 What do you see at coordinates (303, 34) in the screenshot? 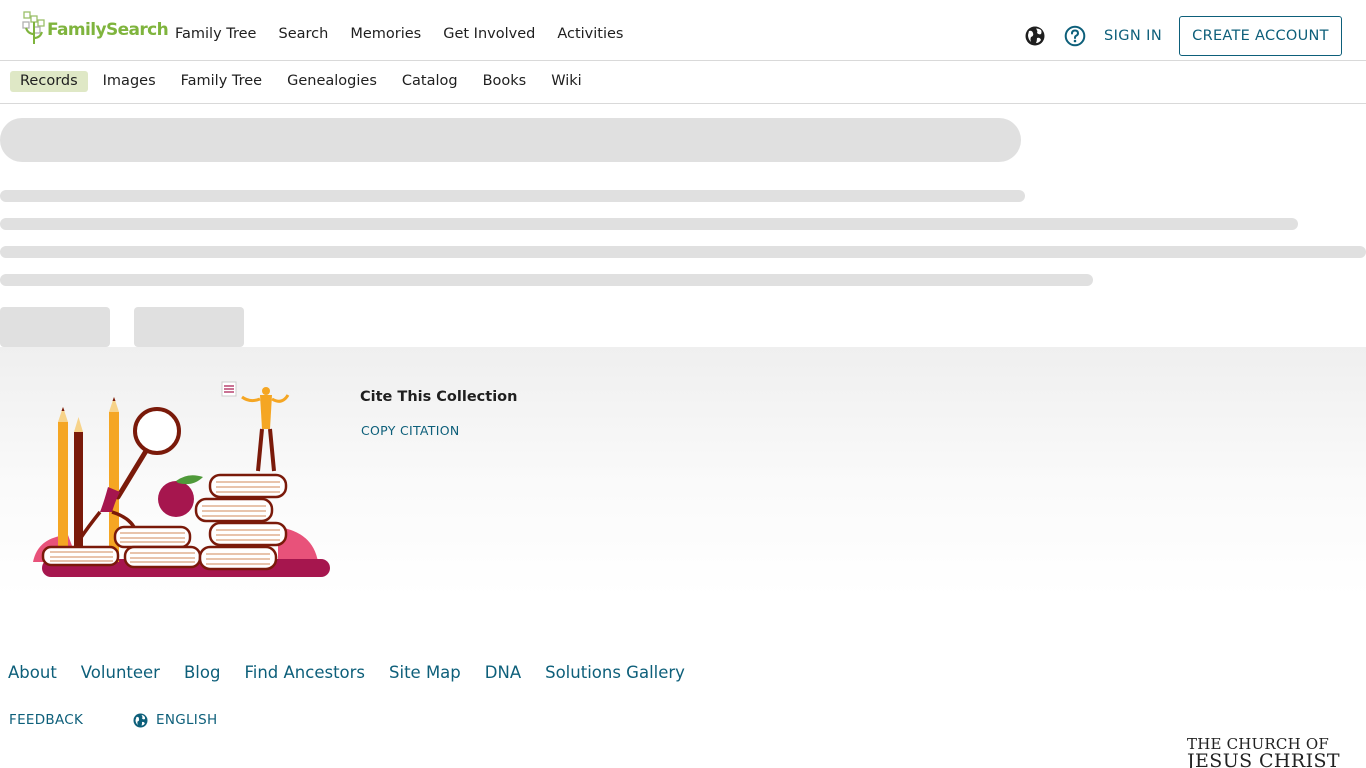
I see `nav-search: Search` at bounding box center [303, 34].